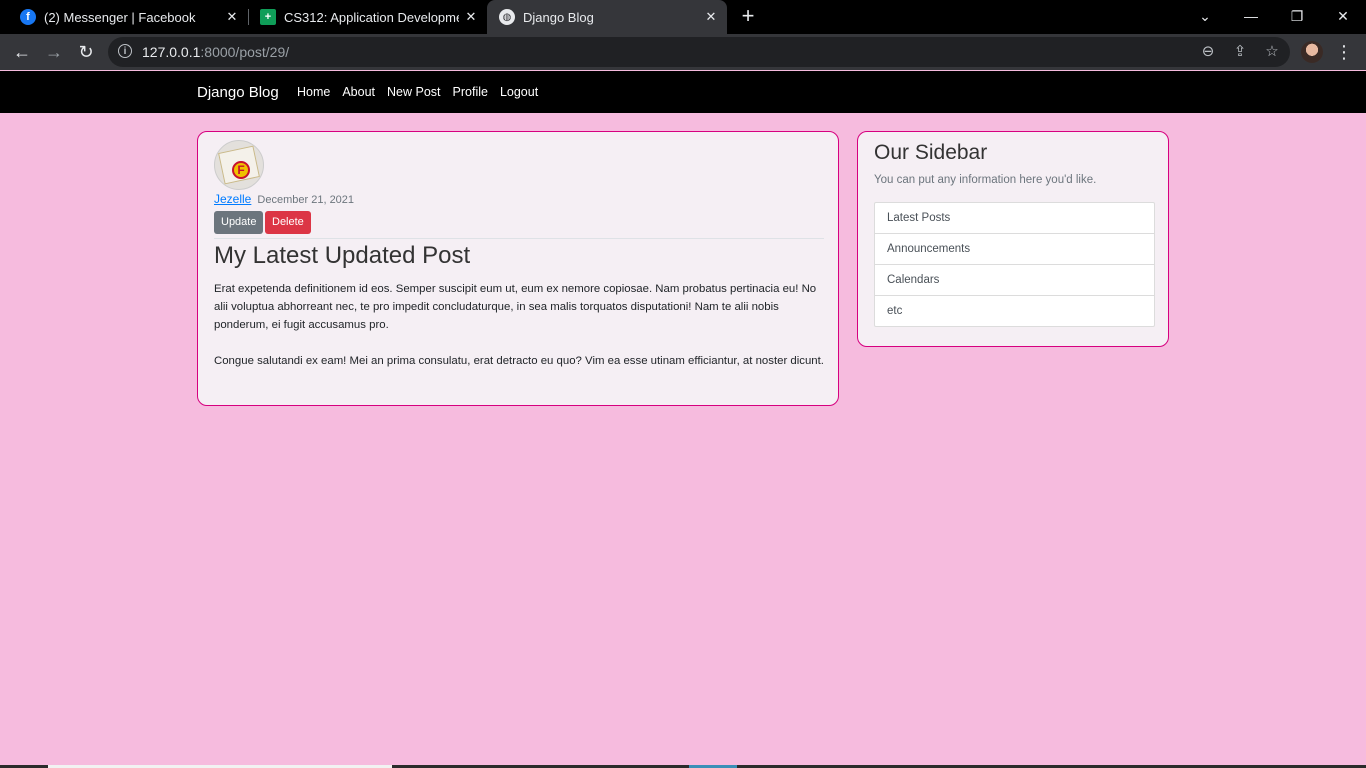  What do you see at coordinates (519, 92) in the screenshot?
I see `nav-logout: Logout` at bounding box center [519, 92].